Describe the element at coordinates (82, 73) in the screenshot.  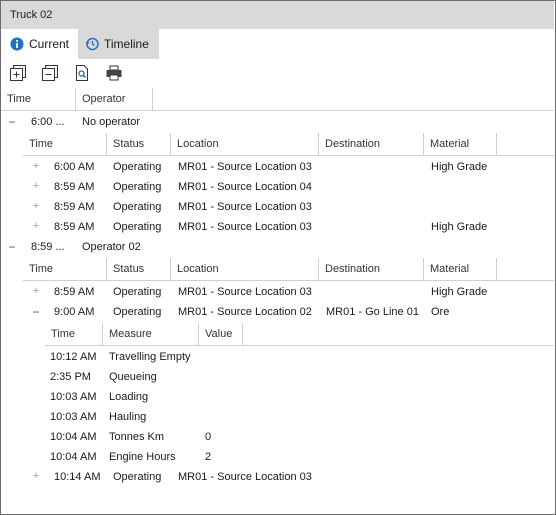
I see `print-preview-icon` at that location.